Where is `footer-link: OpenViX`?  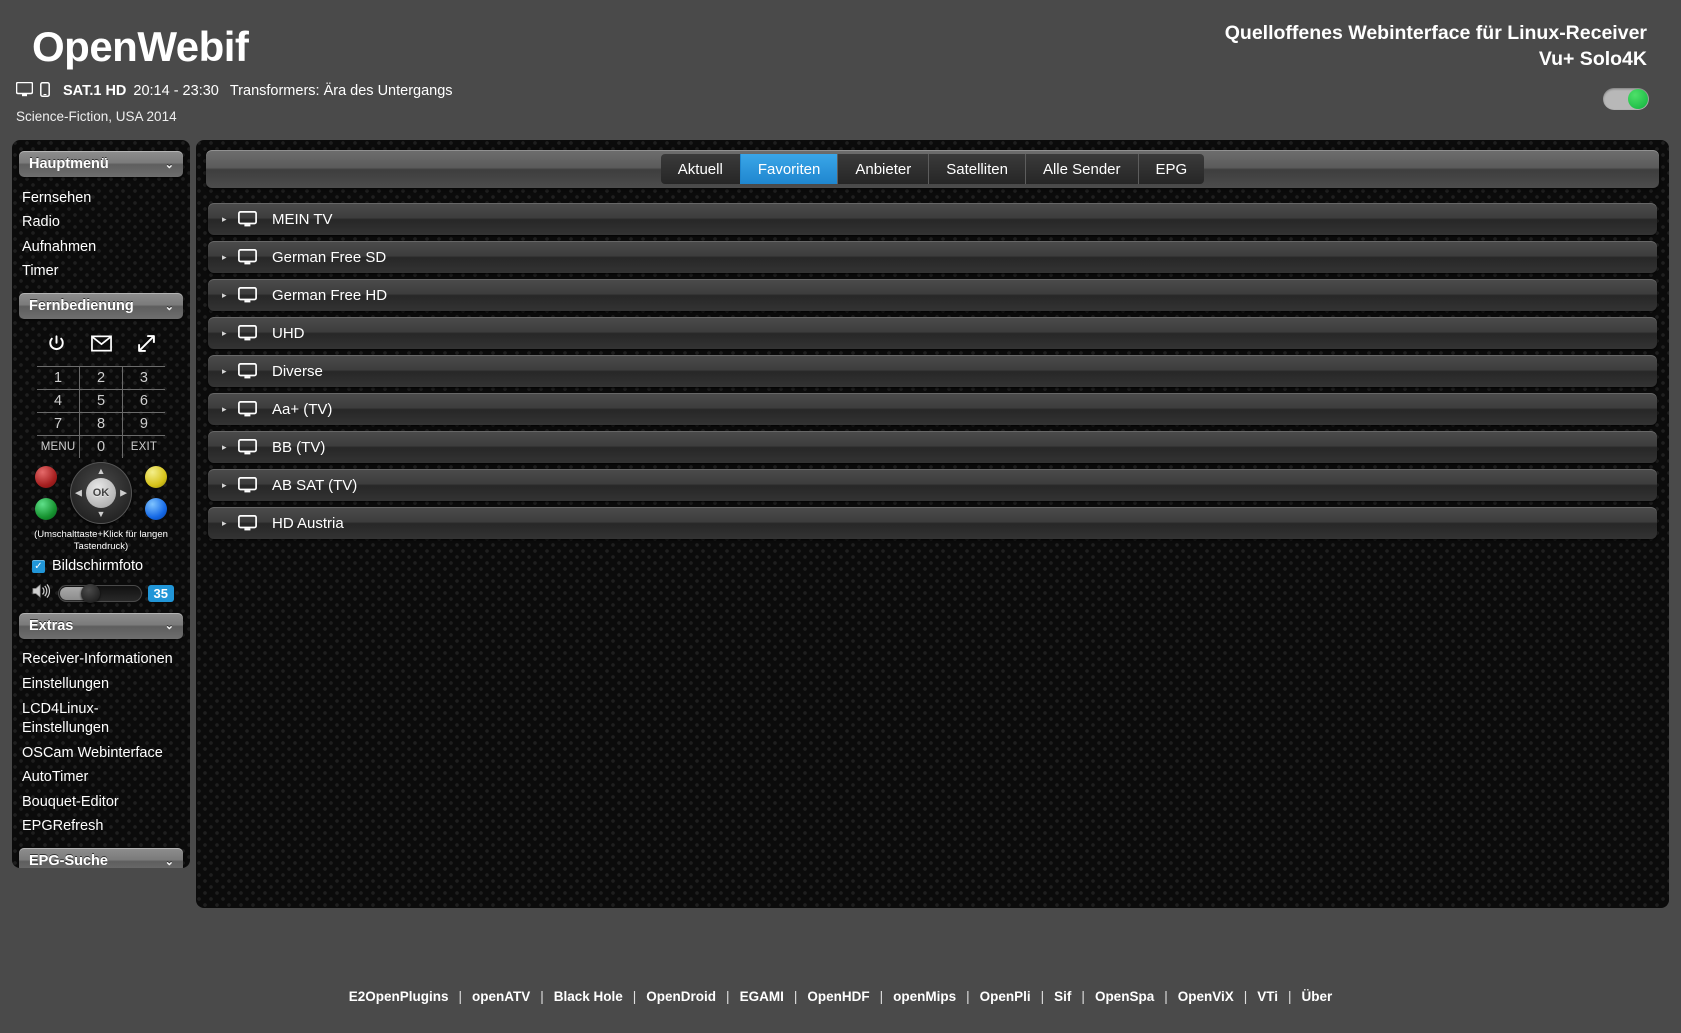
footer-link: OpenViX is located at coordinates (1206, 996).